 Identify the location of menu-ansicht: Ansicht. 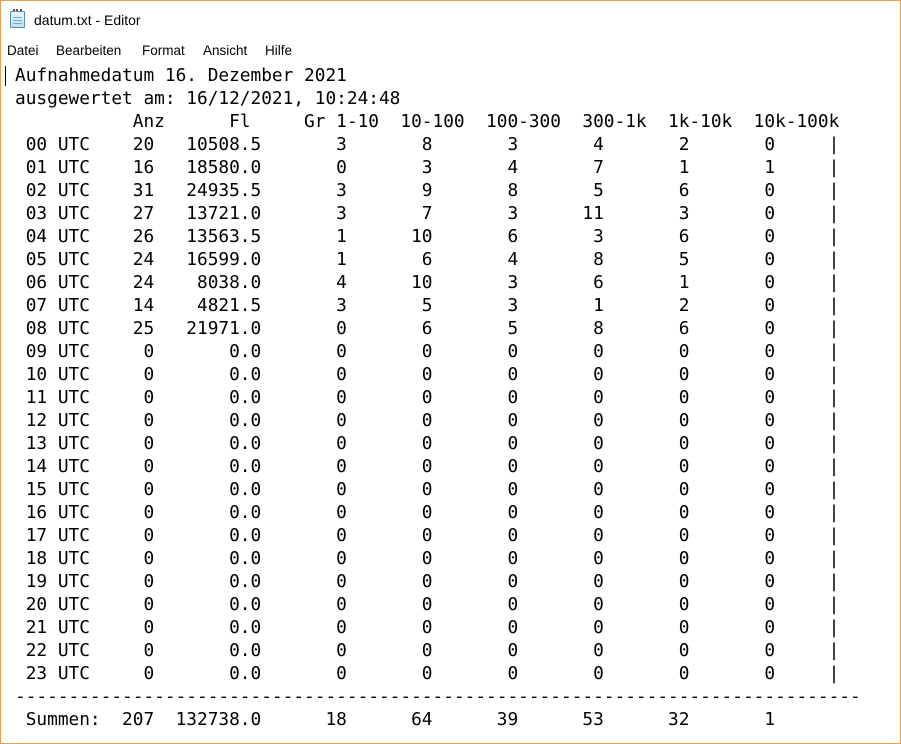
(225, 50).